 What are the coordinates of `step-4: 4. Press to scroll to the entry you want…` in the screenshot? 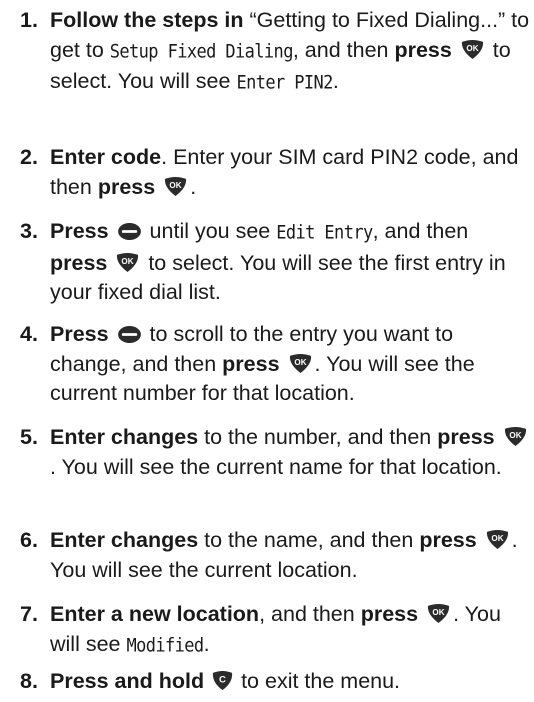 It's located at (275, 364).